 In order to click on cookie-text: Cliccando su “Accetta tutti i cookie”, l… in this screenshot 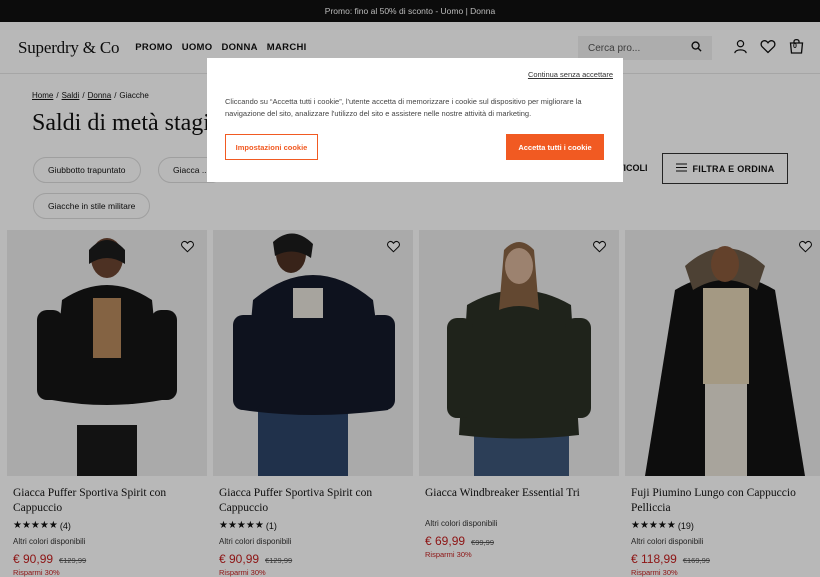, I will do `click(403, 107)`.